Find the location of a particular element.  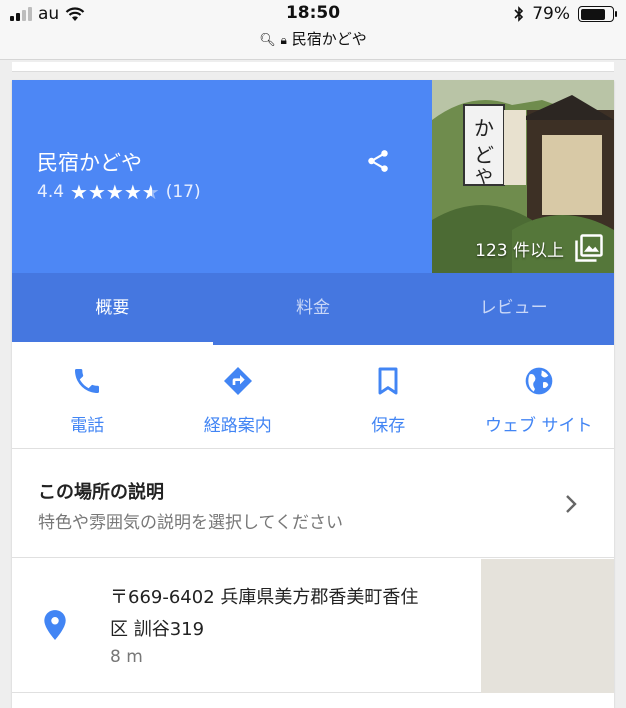

svg-text: か is located at coordinates (484, 128).